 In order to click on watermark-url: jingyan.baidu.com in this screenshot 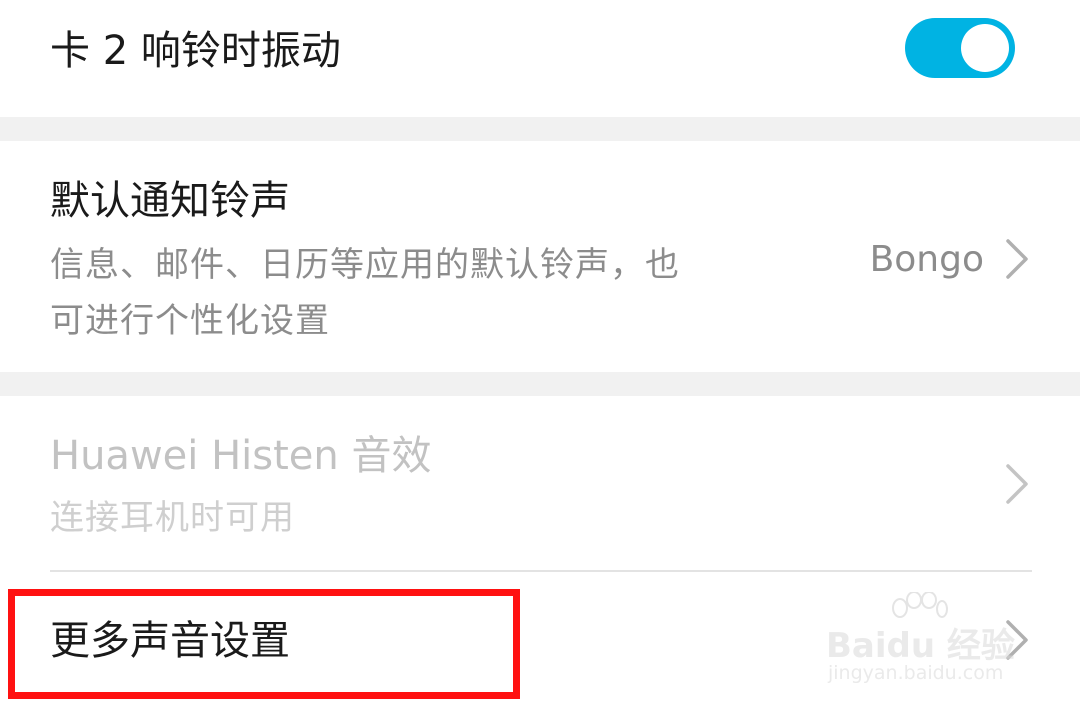, I will do `click(916, 673)`.